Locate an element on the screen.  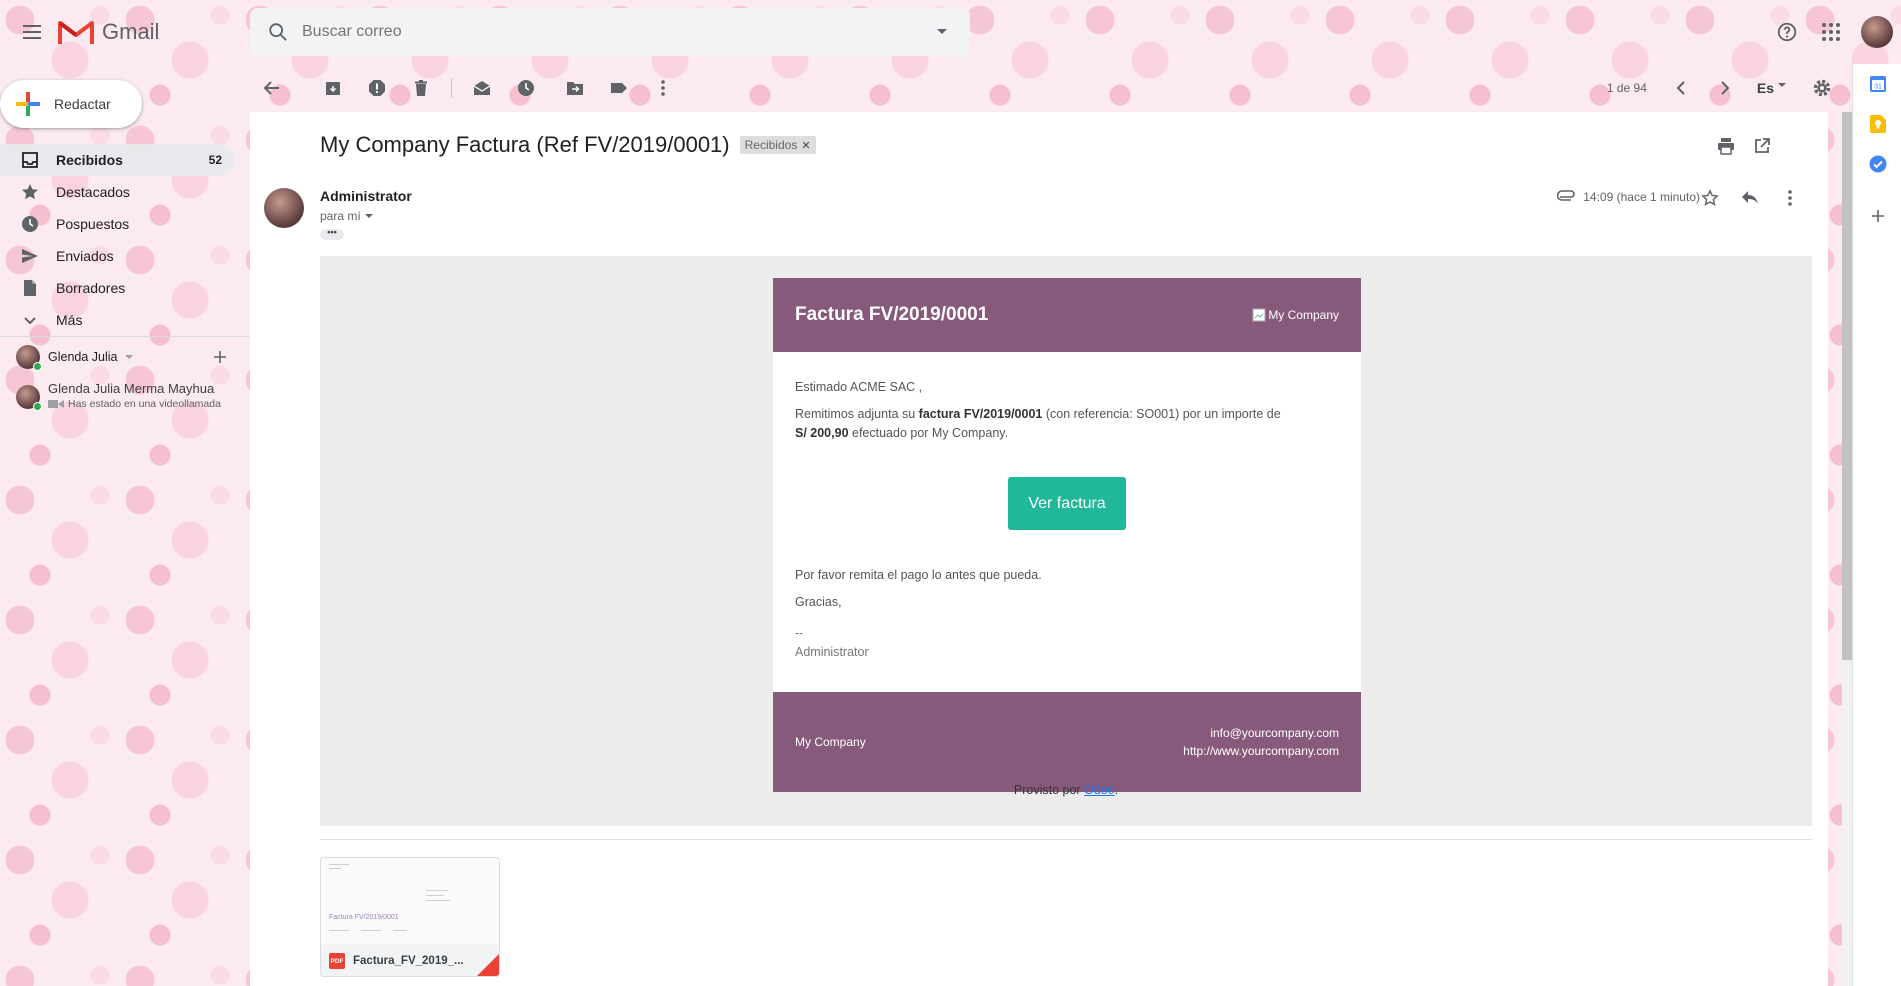
mark-as-unread-icon is located at coordinates (482, 88).